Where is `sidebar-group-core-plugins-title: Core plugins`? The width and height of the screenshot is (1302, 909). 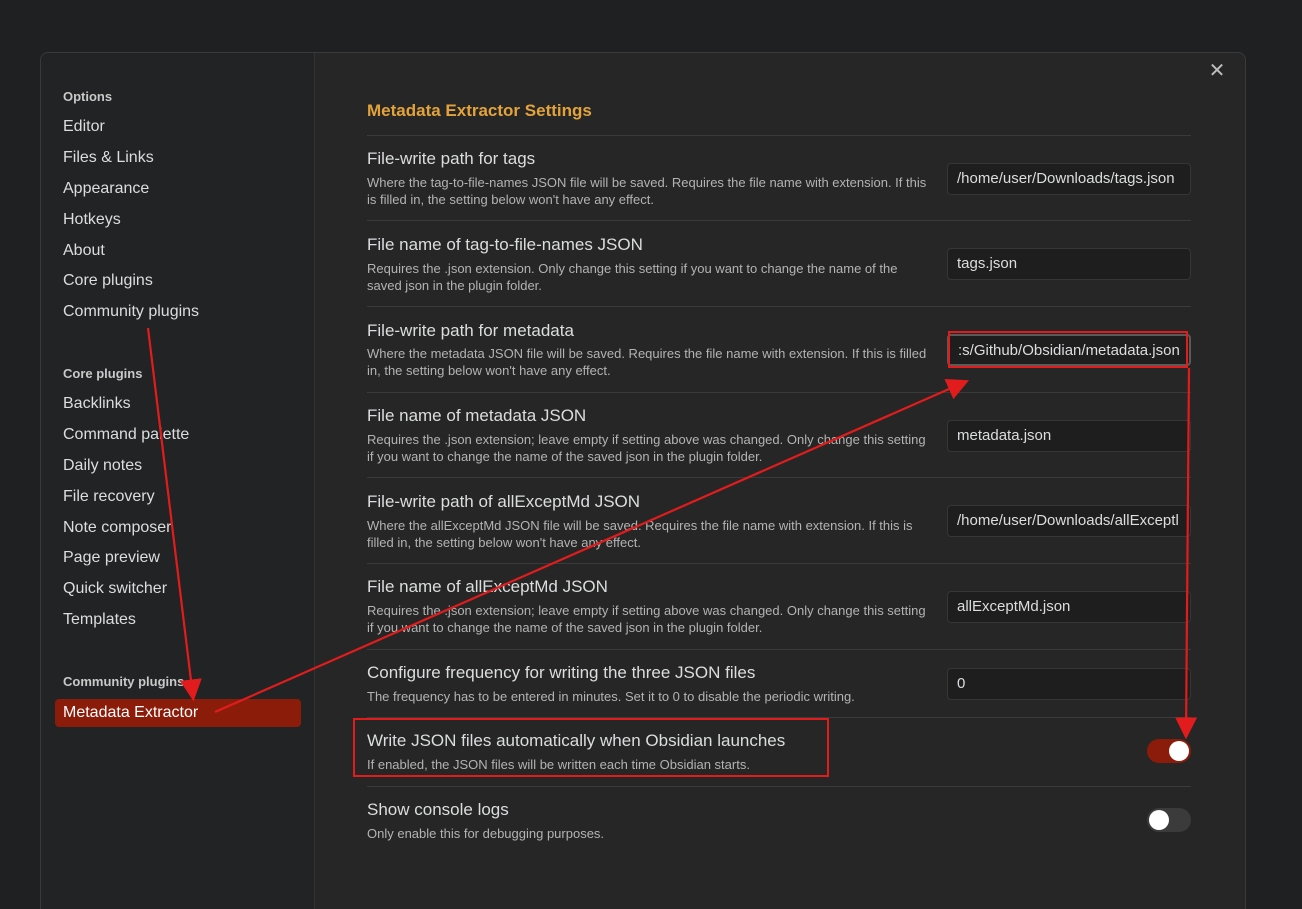
sidebar-group-core-plugins-title: Core plugins is located at coordinates (103, 373).